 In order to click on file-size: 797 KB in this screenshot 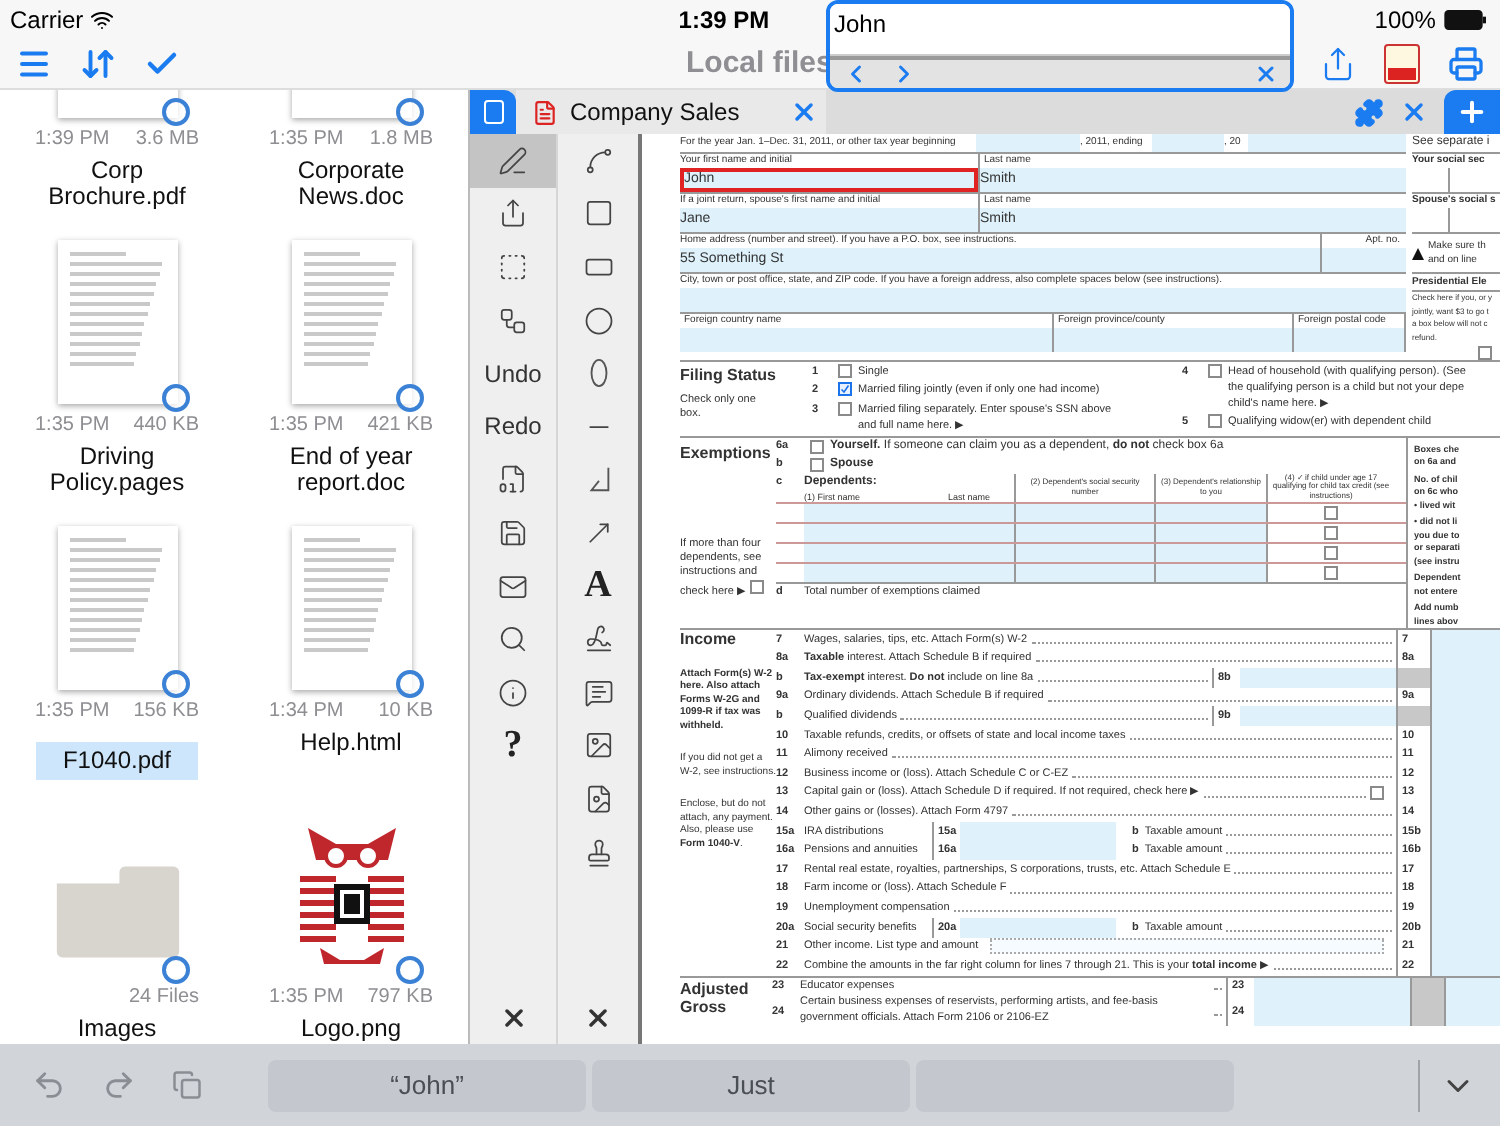, I will do `click(400, 998)`.